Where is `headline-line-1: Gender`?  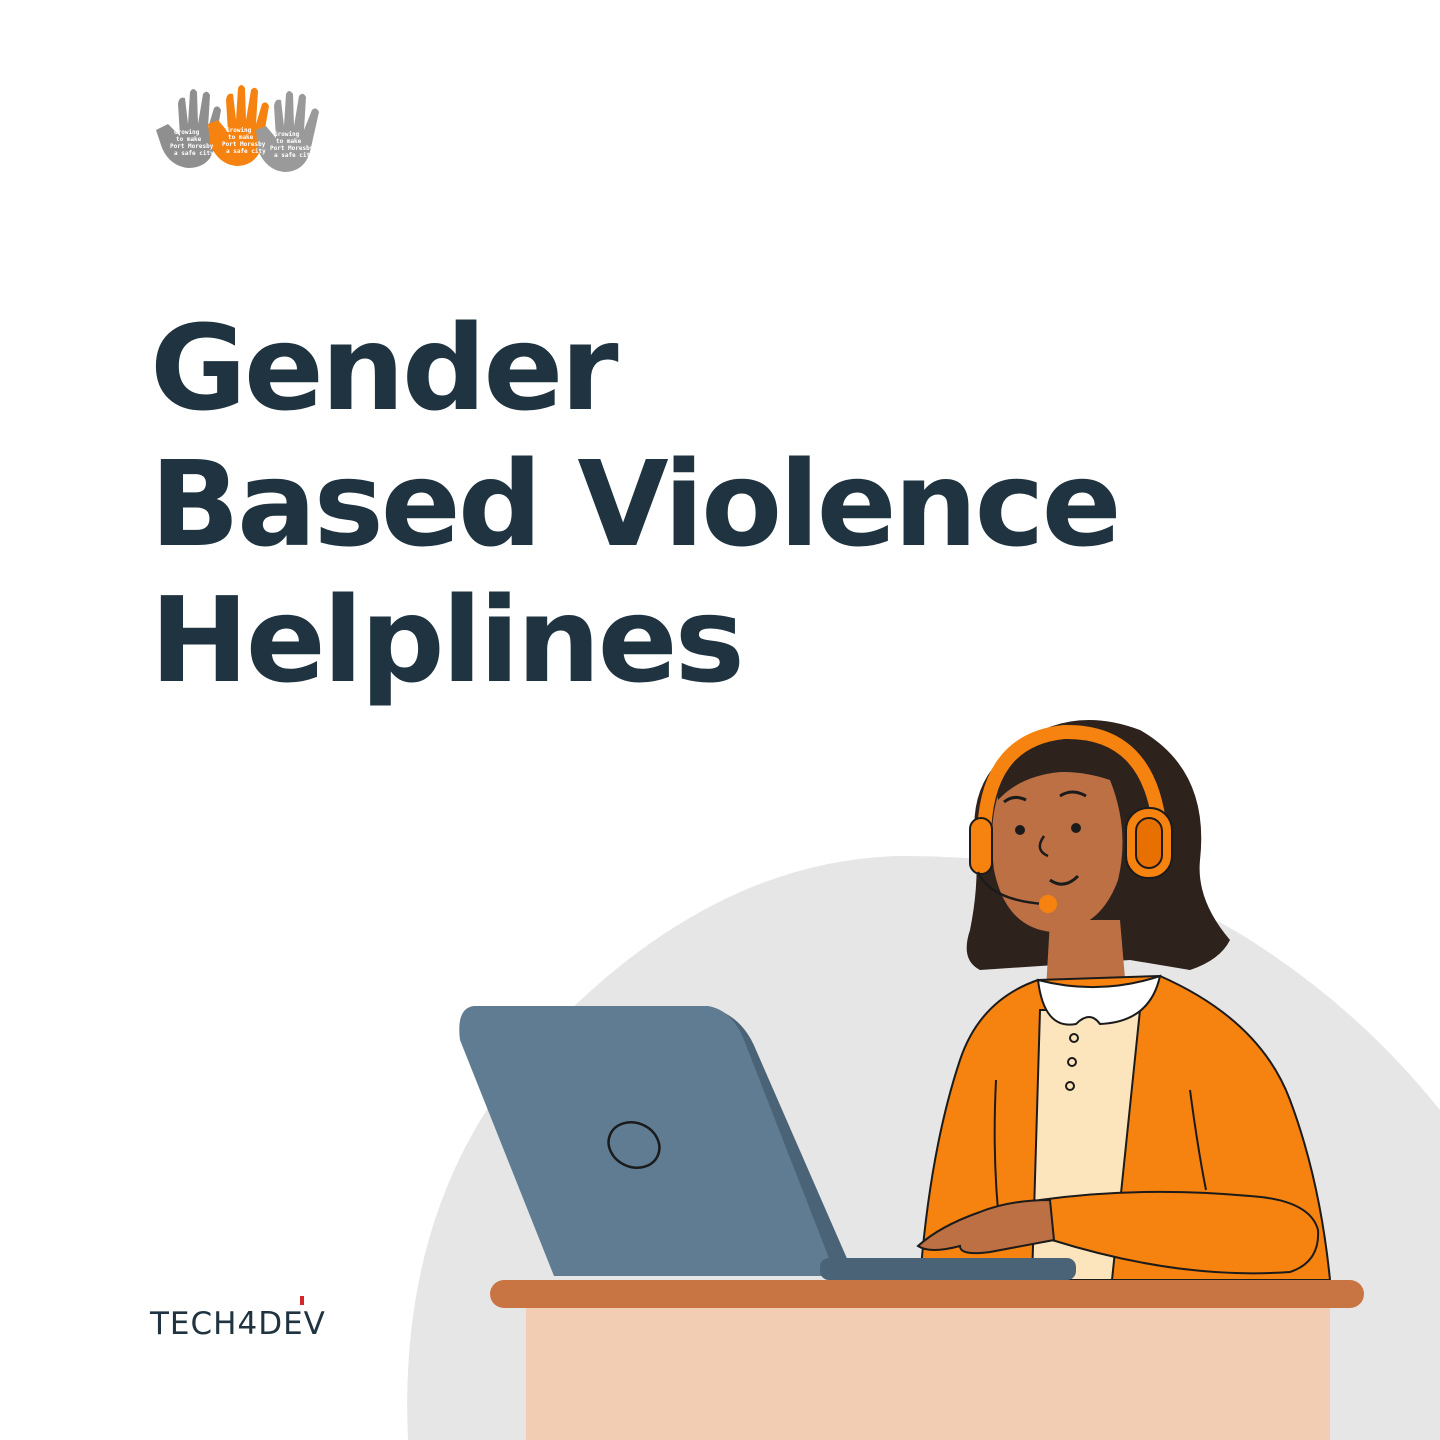
headline-line-1: Gender is located at coordinates (384, 368).